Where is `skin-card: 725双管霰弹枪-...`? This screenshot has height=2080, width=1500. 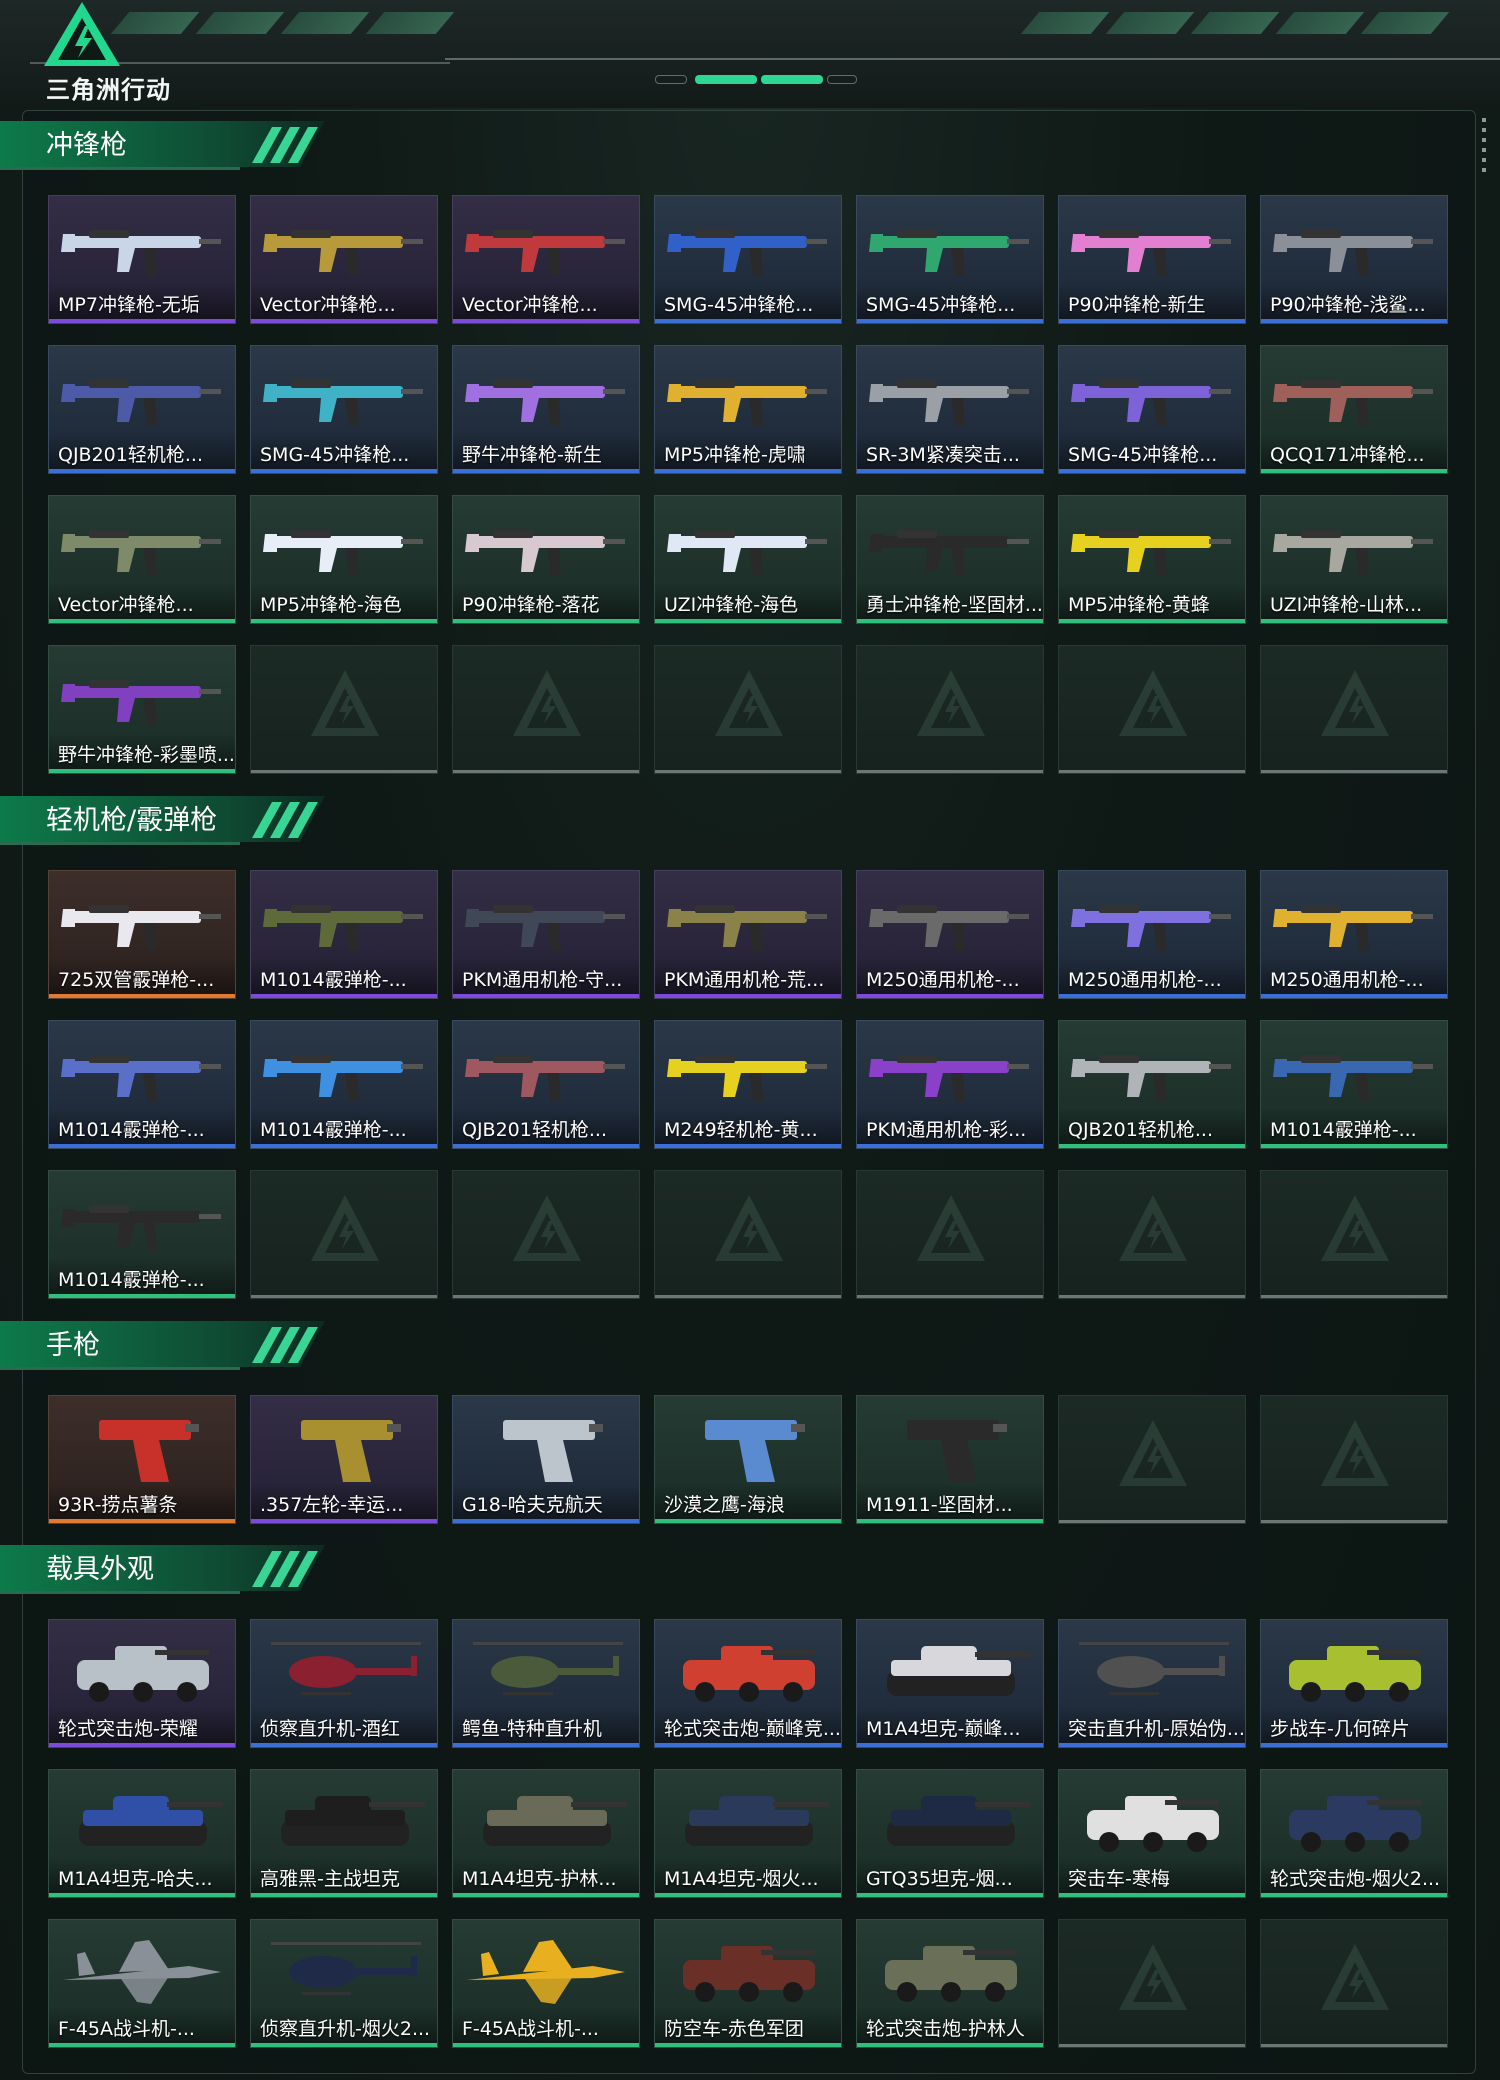
skin-card: 725双管霰弹枪-... is located at coordinates (142, 934).